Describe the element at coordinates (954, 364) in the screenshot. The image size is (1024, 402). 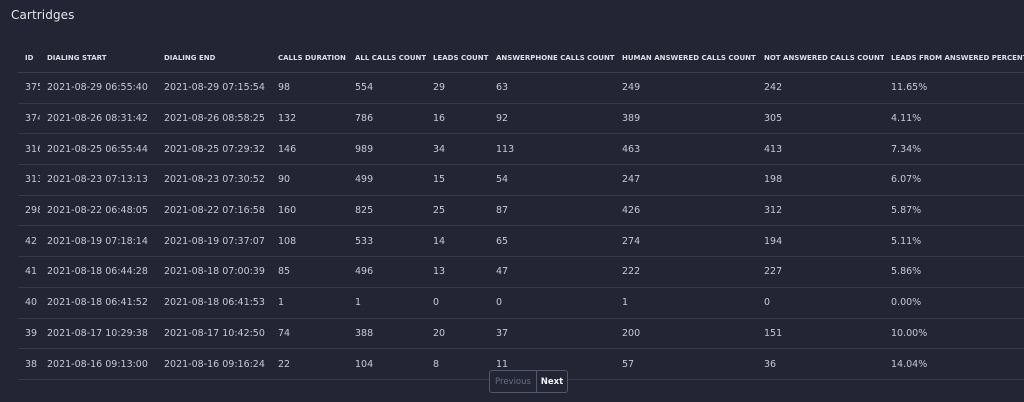
I see `cell-leads-from-answered-percent: 14.04%` at that location.